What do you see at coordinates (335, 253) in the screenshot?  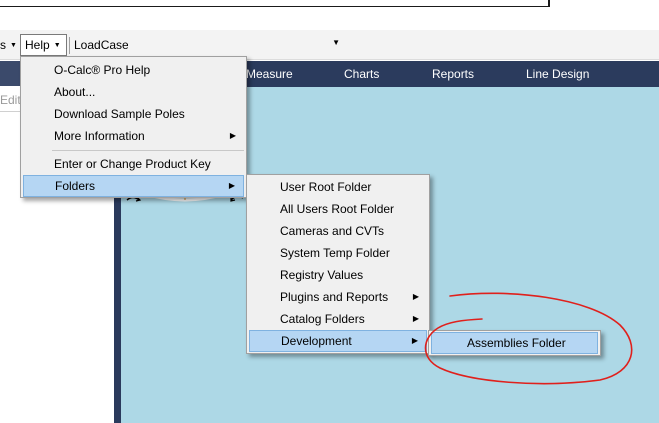 I see `menu-item-label: System Temp Folder` at bounding box center [335, 253].